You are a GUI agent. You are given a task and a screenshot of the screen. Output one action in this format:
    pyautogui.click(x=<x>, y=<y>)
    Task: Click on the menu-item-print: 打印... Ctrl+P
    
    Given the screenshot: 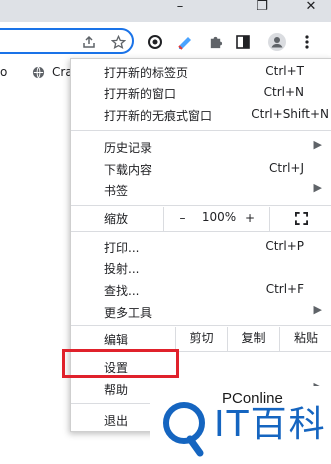 What is the action you would take?
    pyautogui.click(x=201, y=247)
    